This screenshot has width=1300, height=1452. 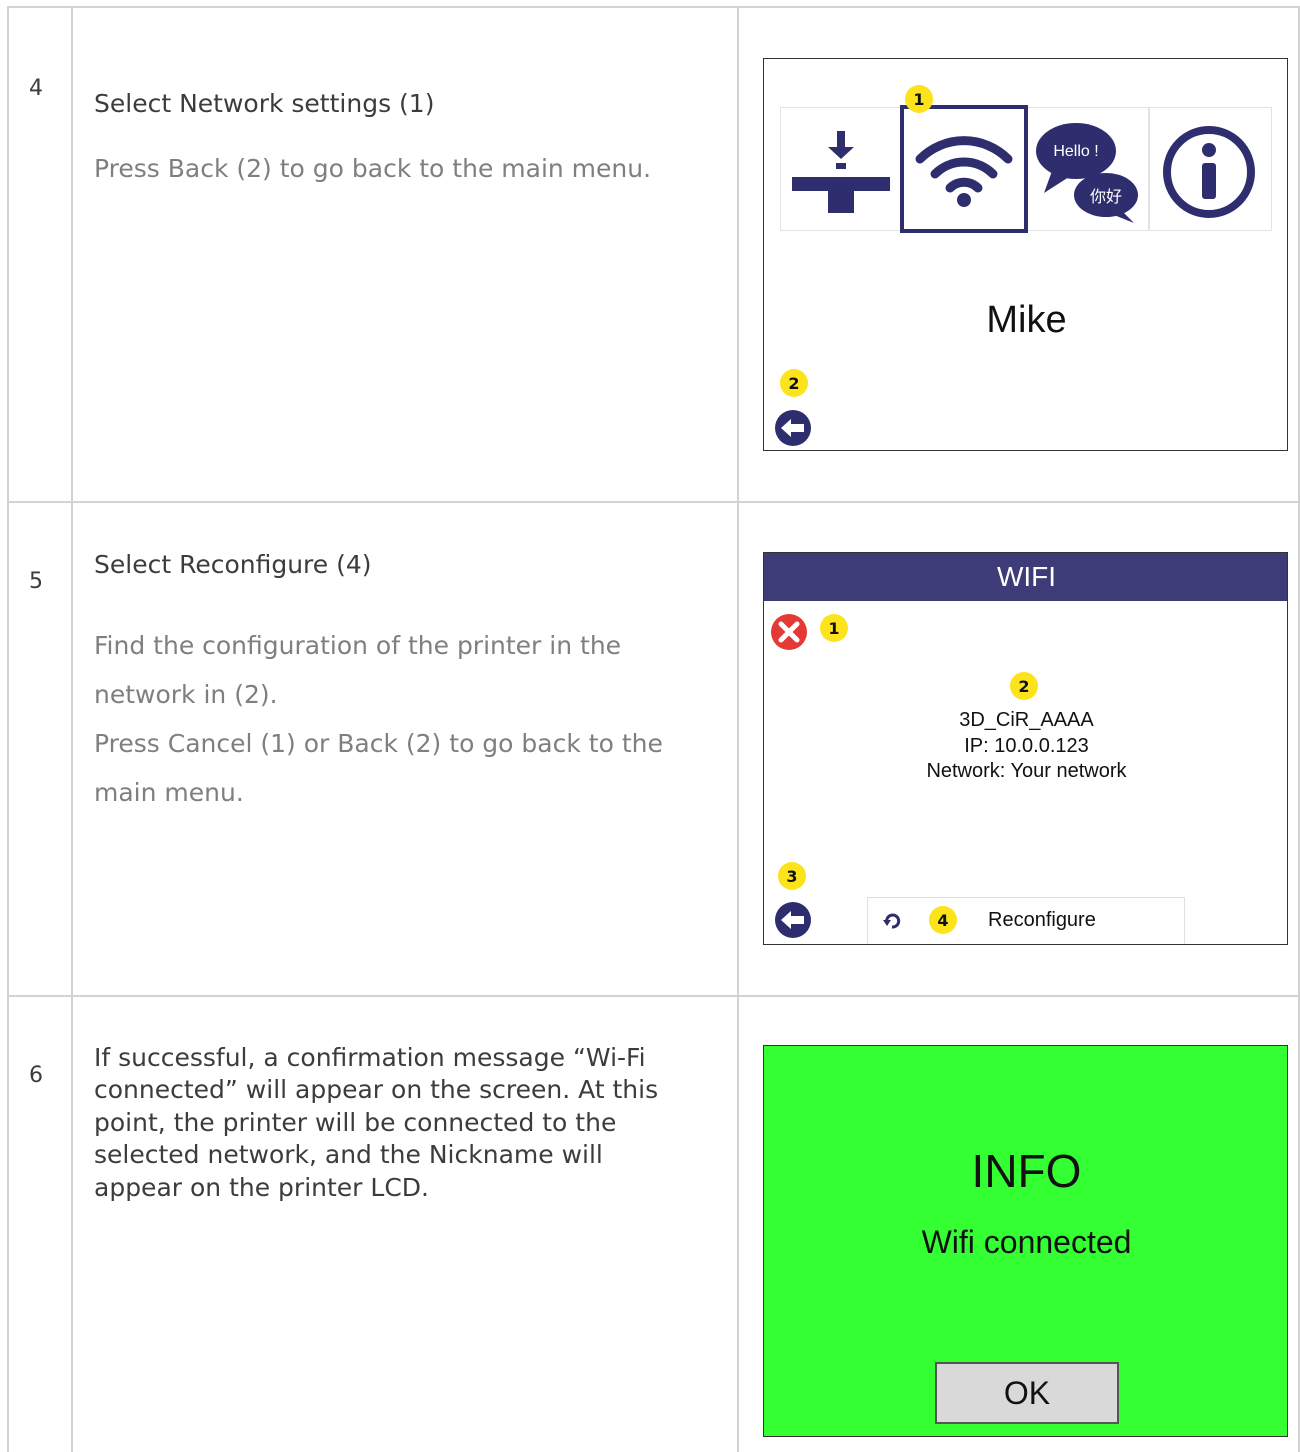 I want to click on language-icon: Hello ! 你好, so click(x=1087, y=173).